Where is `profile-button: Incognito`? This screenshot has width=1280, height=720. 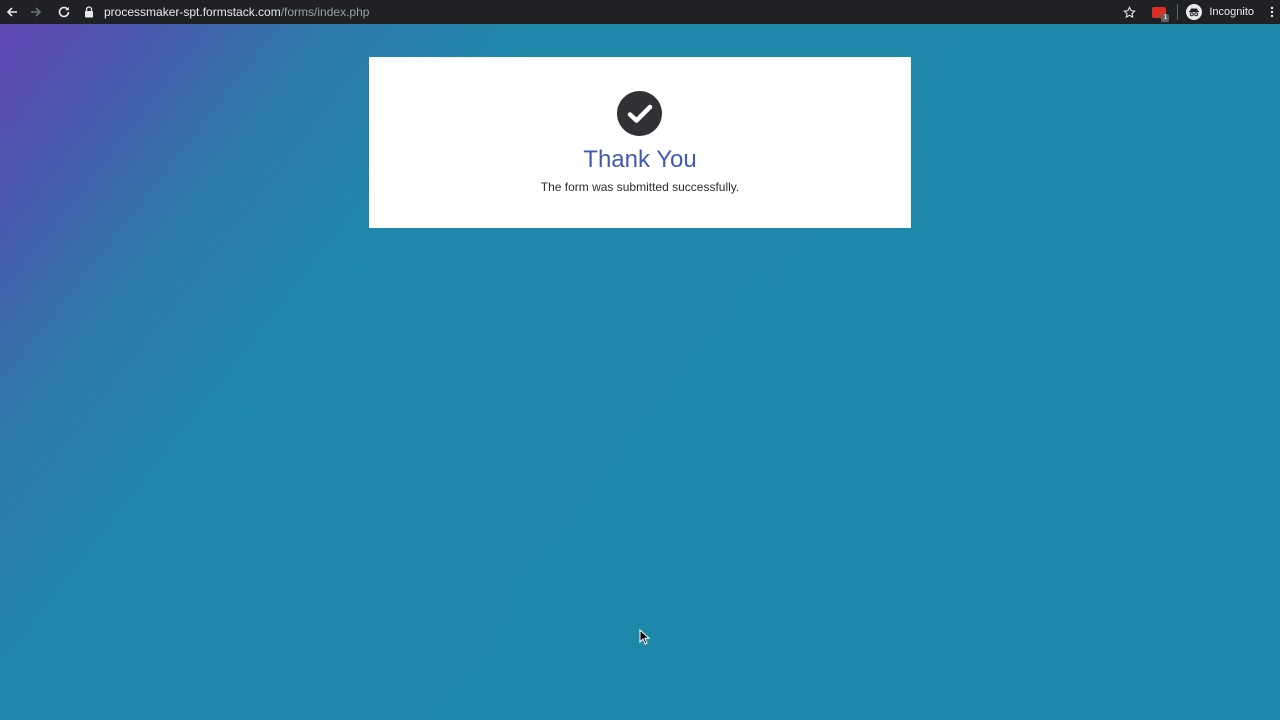
profile-button: Incognito is located at coordinates (1225, 12).